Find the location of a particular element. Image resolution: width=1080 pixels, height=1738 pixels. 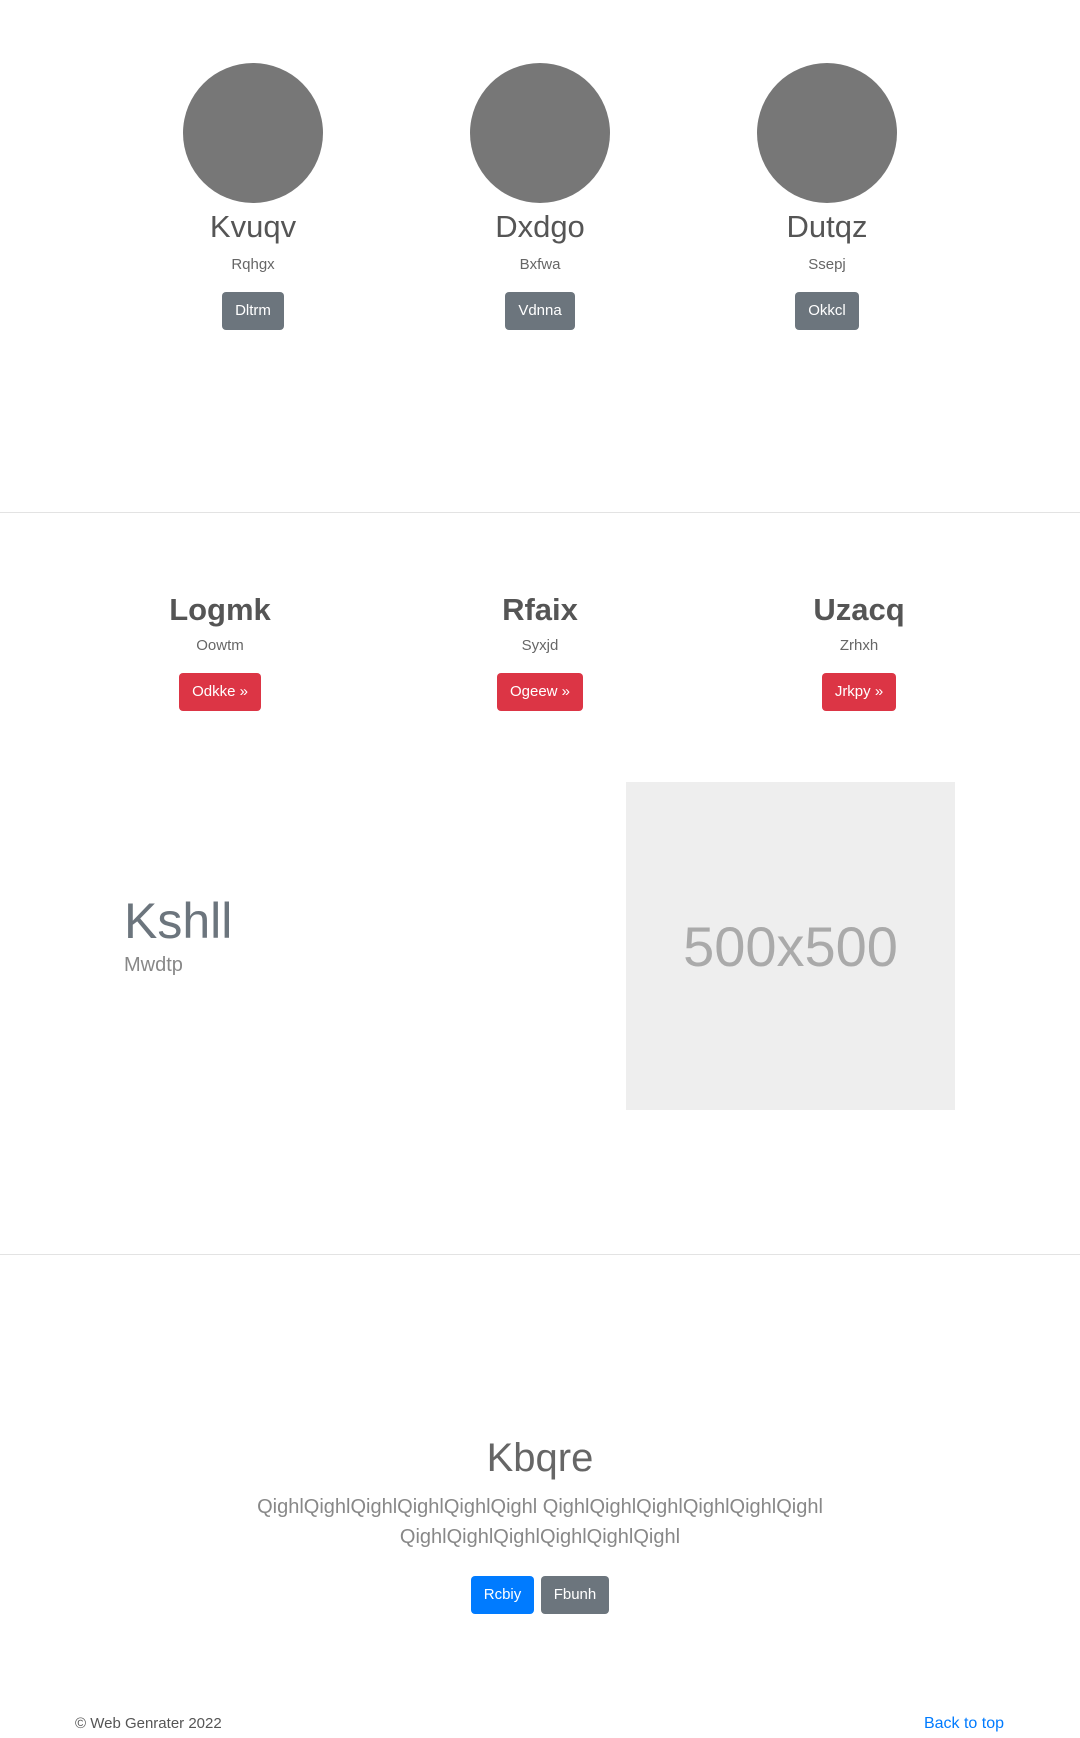

profile-name: Dutqz is located at coordinates (827, 226).